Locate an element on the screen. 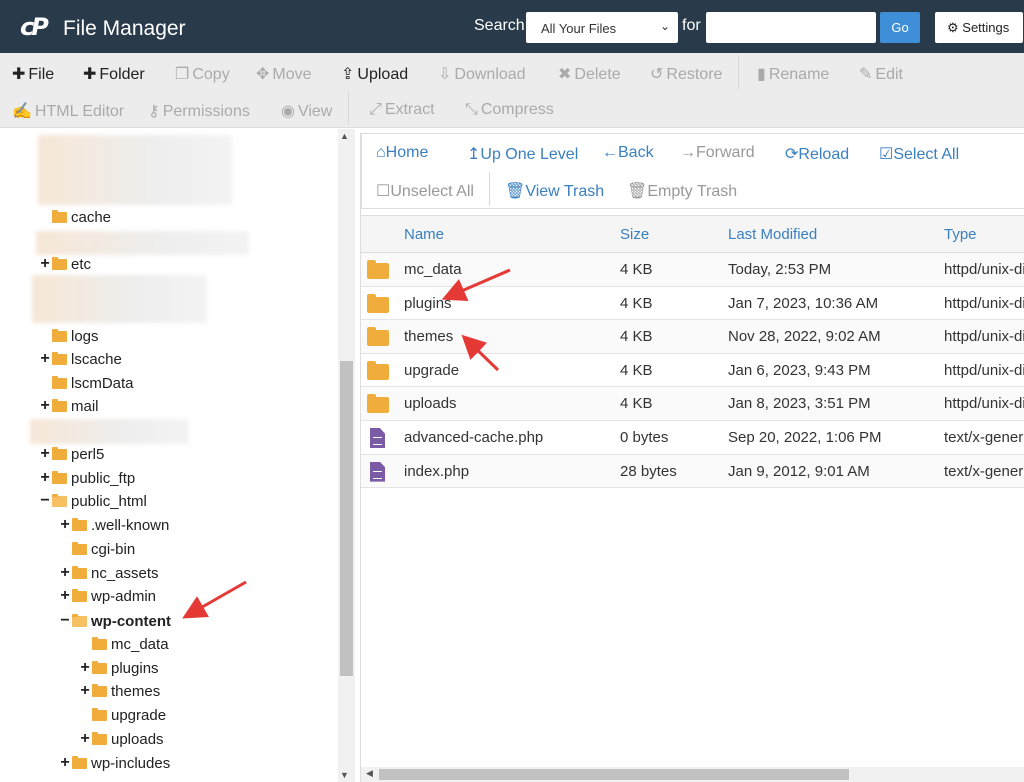  tree-item: − wp-content is located at coordinates (114, 621).